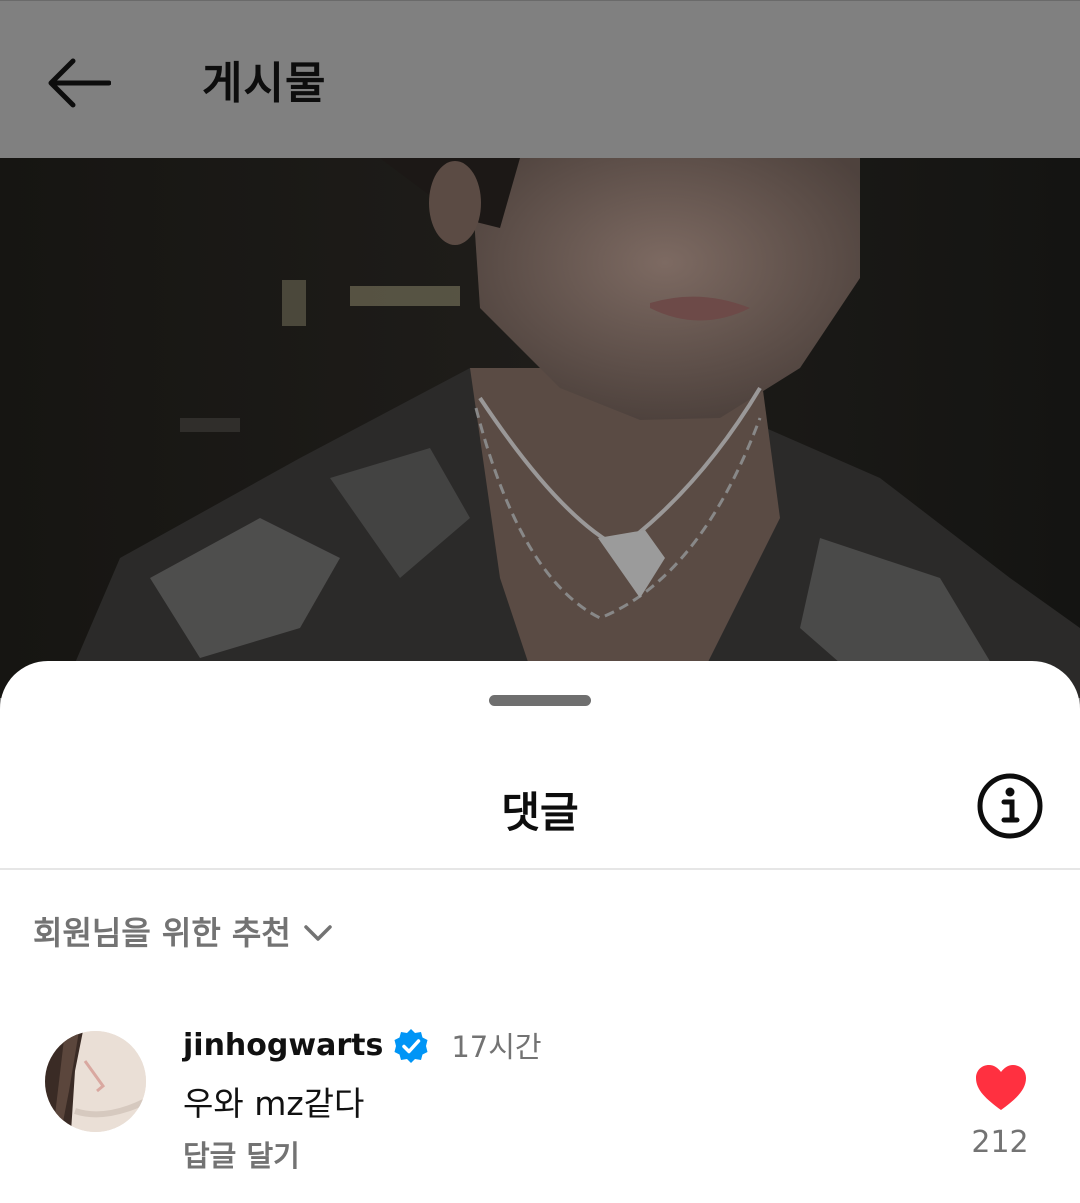  What do you see at coordinates (540, 1106) in the screenshot?
I see `comment-item: jinhogwarts 17시간 우와 mz같다 답글 달기 212` at bounding box center [540, 1106].